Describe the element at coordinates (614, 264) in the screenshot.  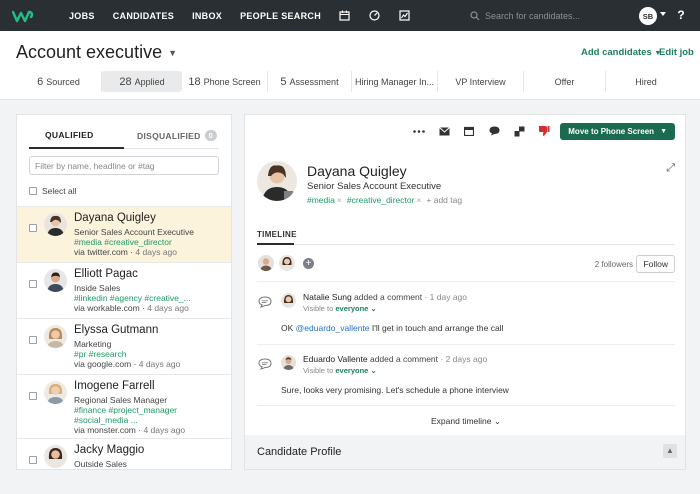
I see `followers-count: 2 followers` at that location.